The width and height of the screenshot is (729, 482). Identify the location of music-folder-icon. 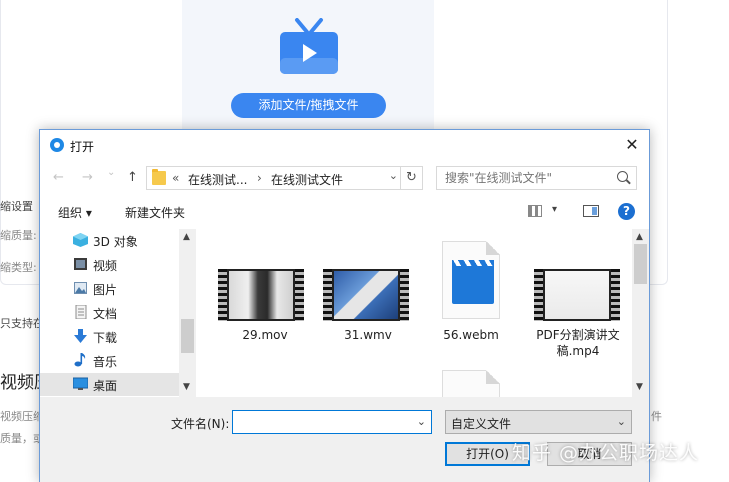
(80, 360).